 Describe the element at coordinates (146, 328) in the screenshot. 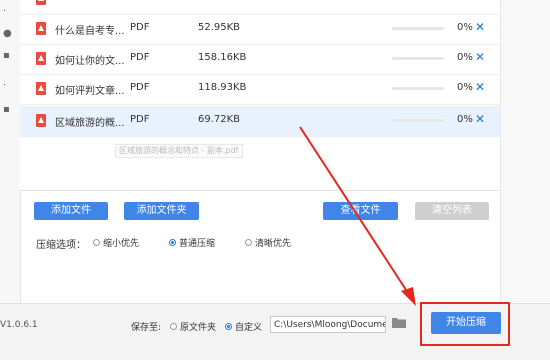

I see `save-to-label: 保存至:` at that location.